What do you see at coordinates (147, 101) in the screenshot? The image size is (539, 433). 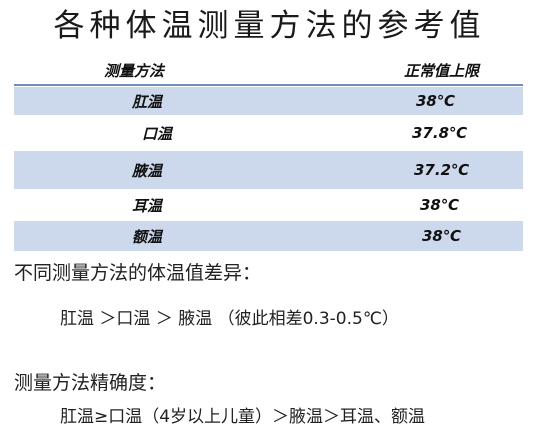 I see `method-cell: 肛温` at bounding box center [147, 101].